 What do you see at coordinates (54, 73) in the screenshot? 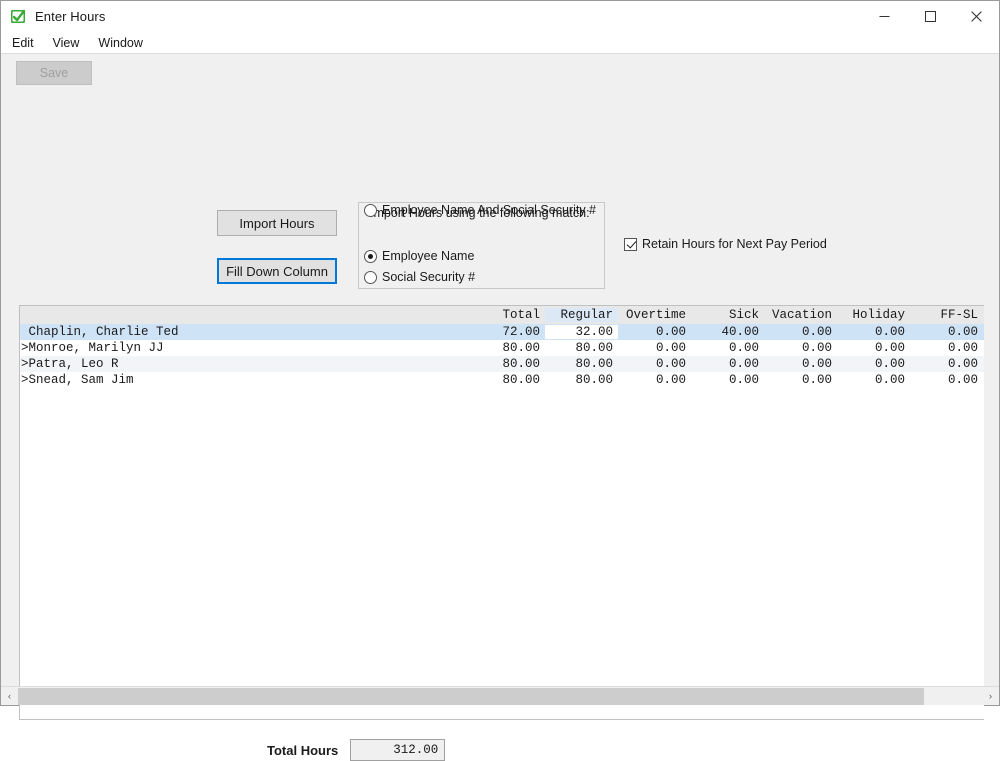
I see `save-button: Save` at bounding box center [54, 73].